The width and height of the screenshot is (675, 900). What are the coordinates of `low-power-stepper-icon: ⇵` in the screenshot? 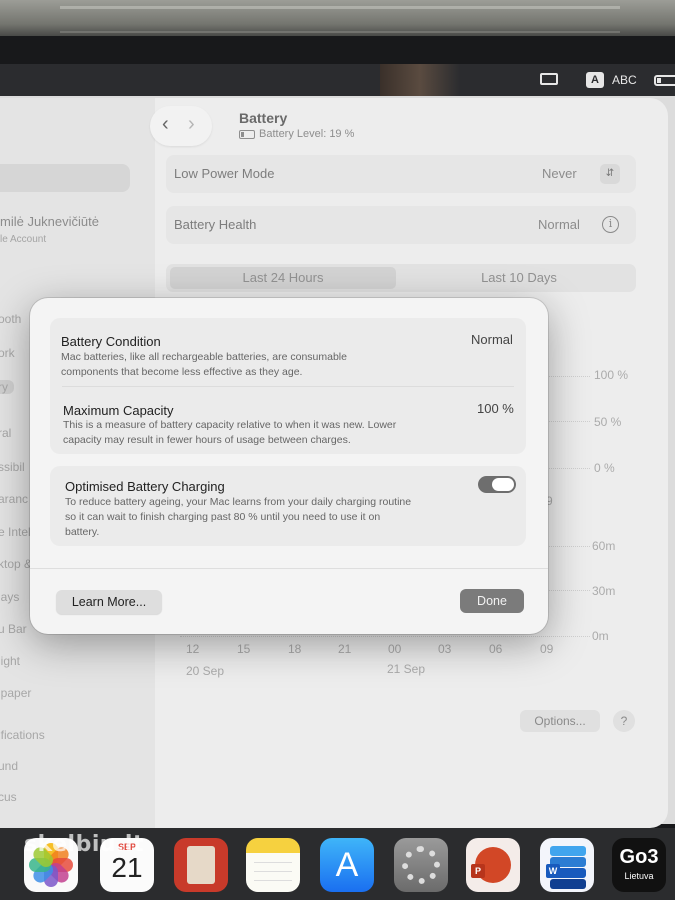 It's located at (610, 174).